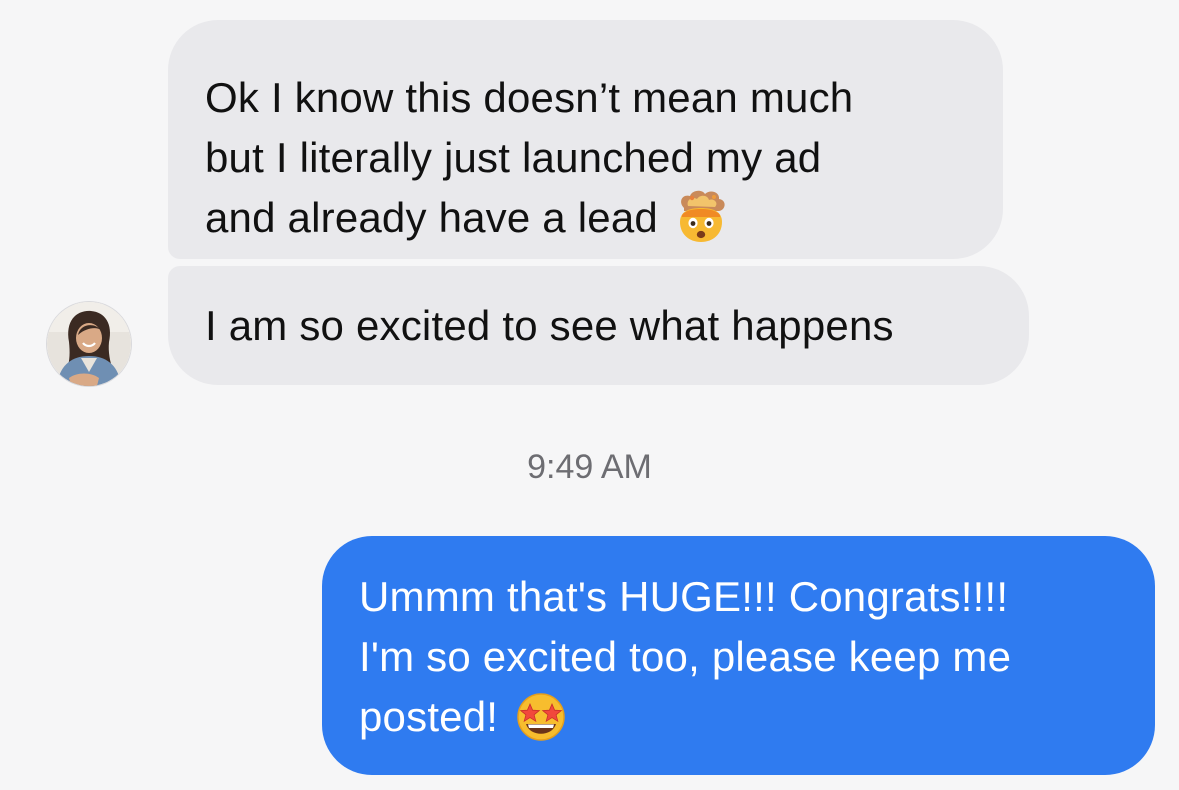  I want to click on contact-avatar, so click(89, 344).